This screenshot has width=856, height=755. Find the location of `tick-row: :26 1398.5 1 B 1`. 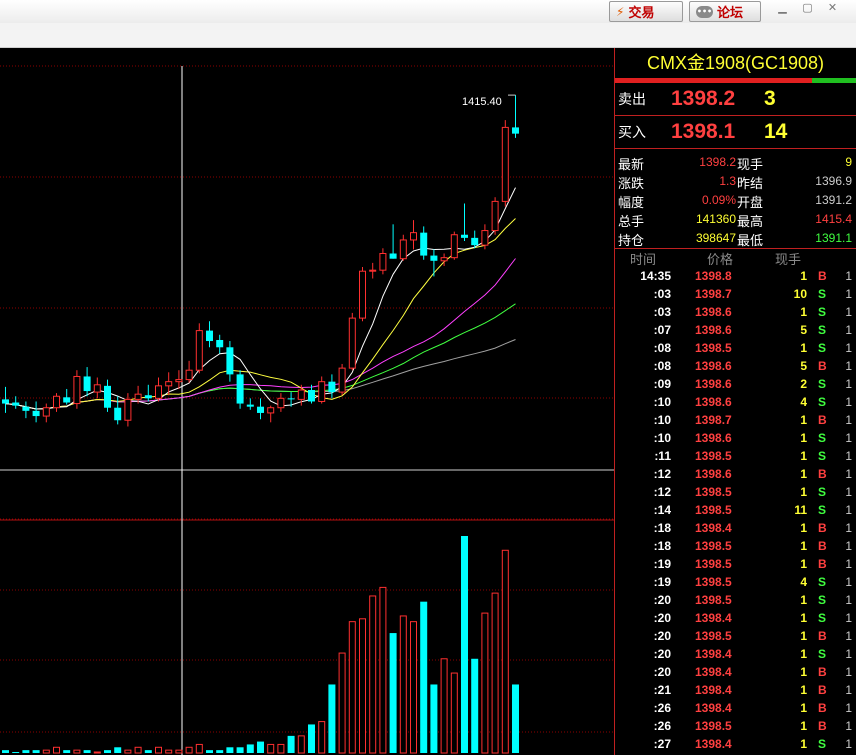

tick-row: :26 1398.5 1 B 1 is located at coordinates (735, 726).